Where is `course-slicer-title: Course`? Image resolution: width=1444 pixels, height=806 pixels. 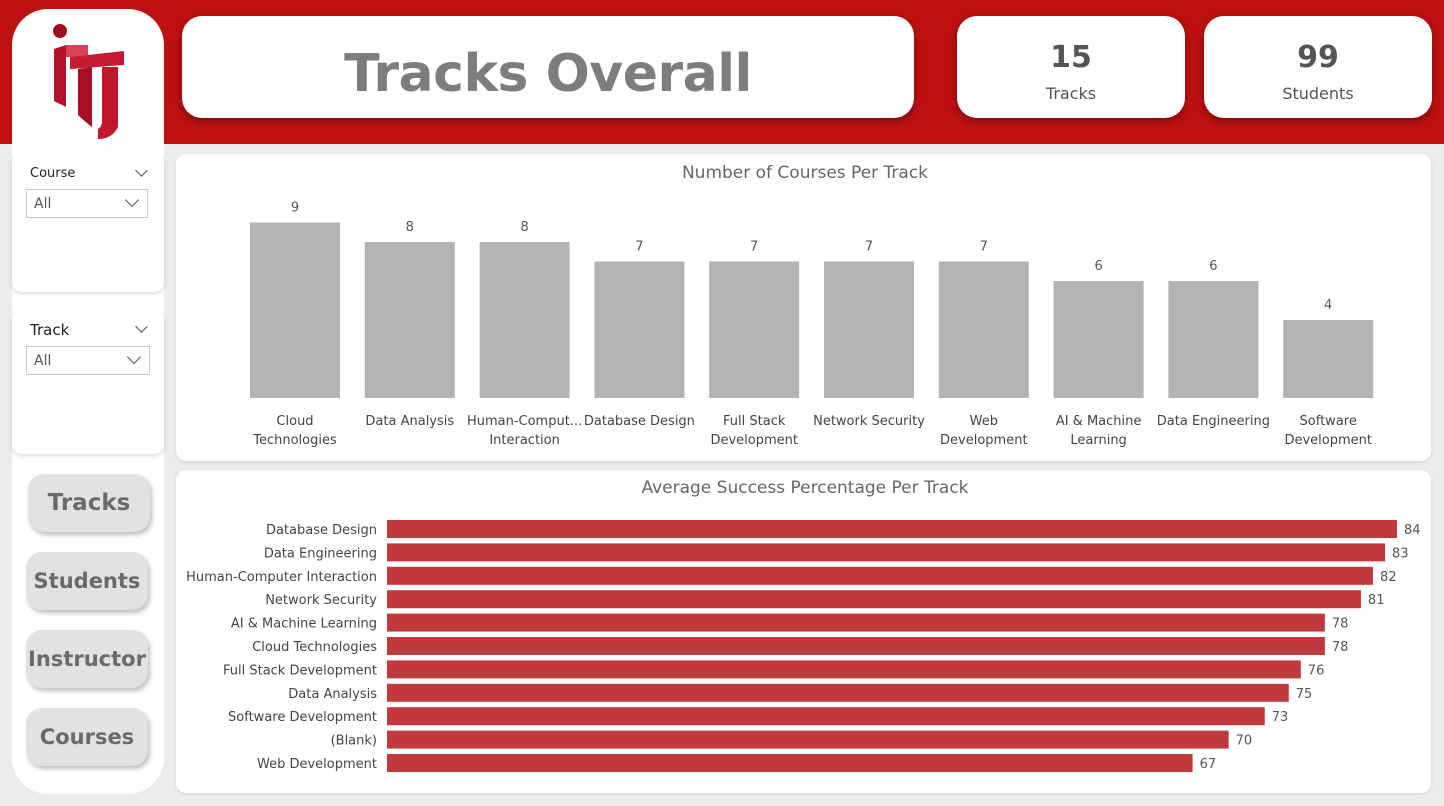
course-slicer-title: Course is located at coordinates (53, 173).